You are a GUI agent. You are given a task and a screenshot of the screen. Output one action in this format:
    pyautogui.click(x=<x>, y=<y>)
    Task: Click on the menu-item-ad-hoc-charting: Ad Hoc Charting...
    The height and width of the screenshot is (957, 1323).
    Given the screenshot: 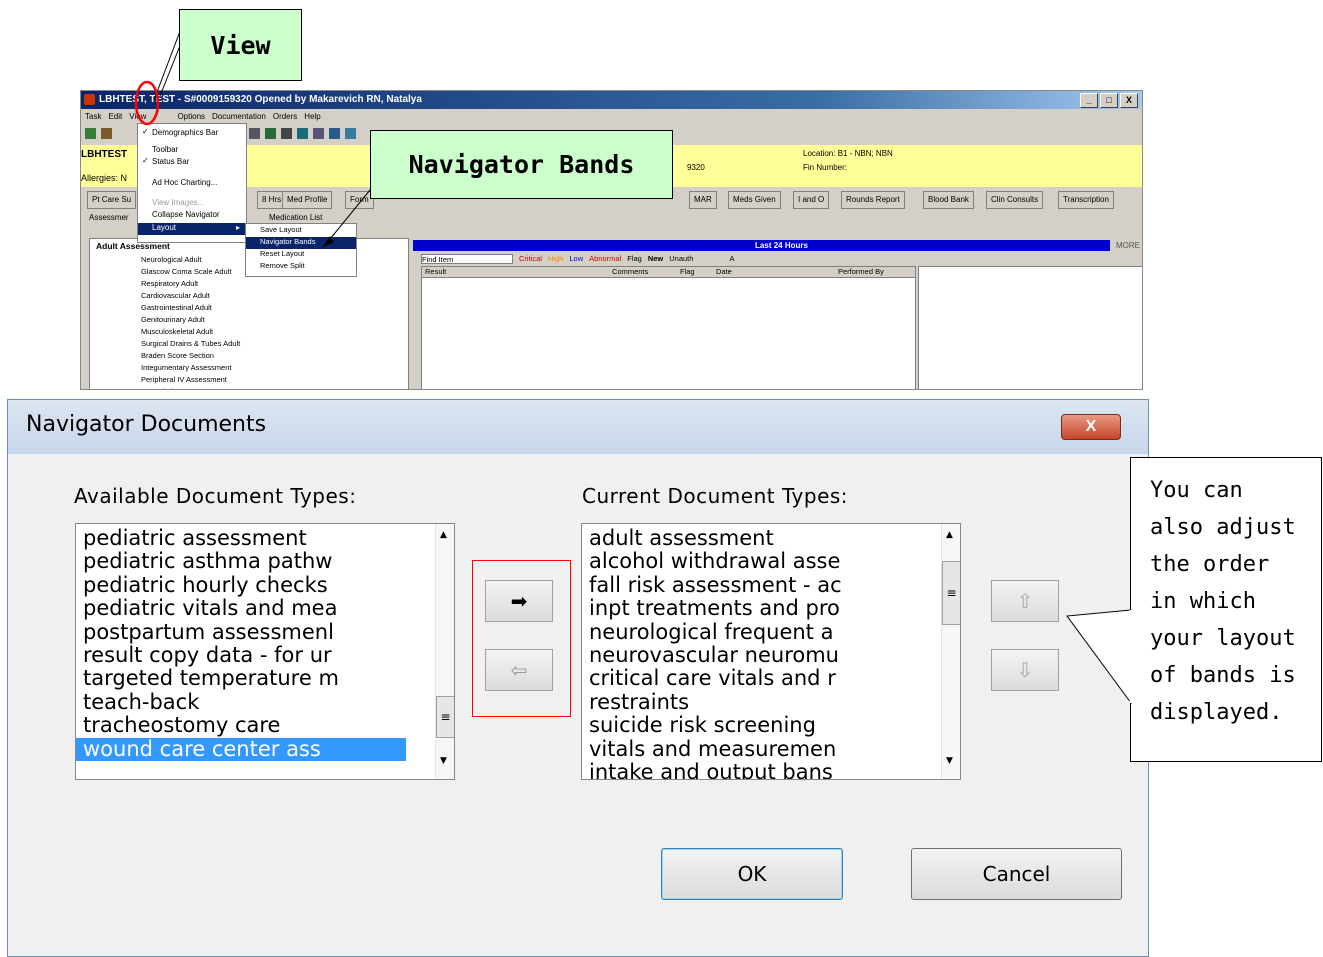 What is the action you would take?
    pyautogui.click(x=184, y=182)
    